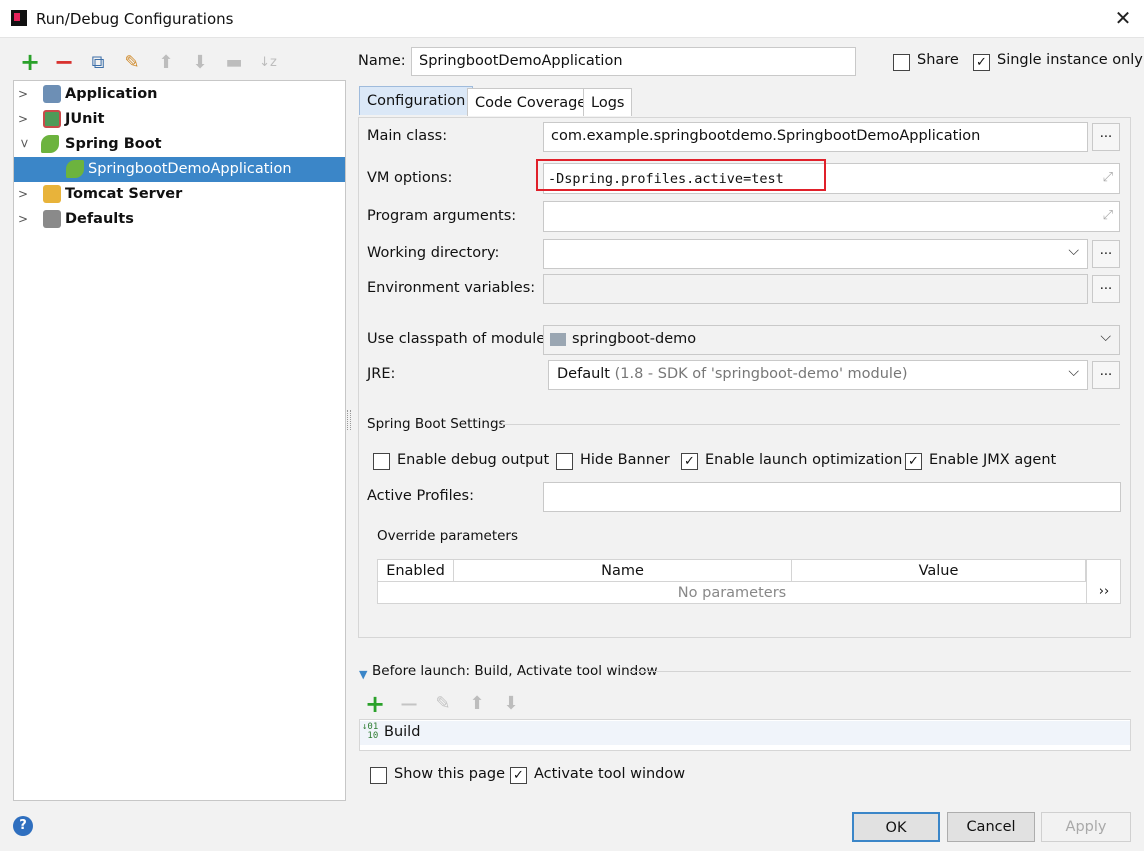 The image size is (1144, 851). Describe the element at coordinates (135, 19) in the screenshot. I see `window-title: Run/Debug Configurations` at that location.